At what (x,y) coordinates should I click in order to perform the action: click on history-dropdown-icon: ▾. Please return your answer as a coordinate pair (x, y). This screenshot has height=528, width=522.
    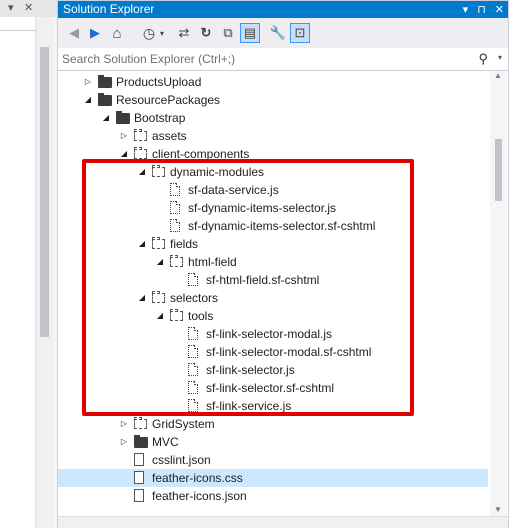
    Looking at the image, I should click on (162, 33).